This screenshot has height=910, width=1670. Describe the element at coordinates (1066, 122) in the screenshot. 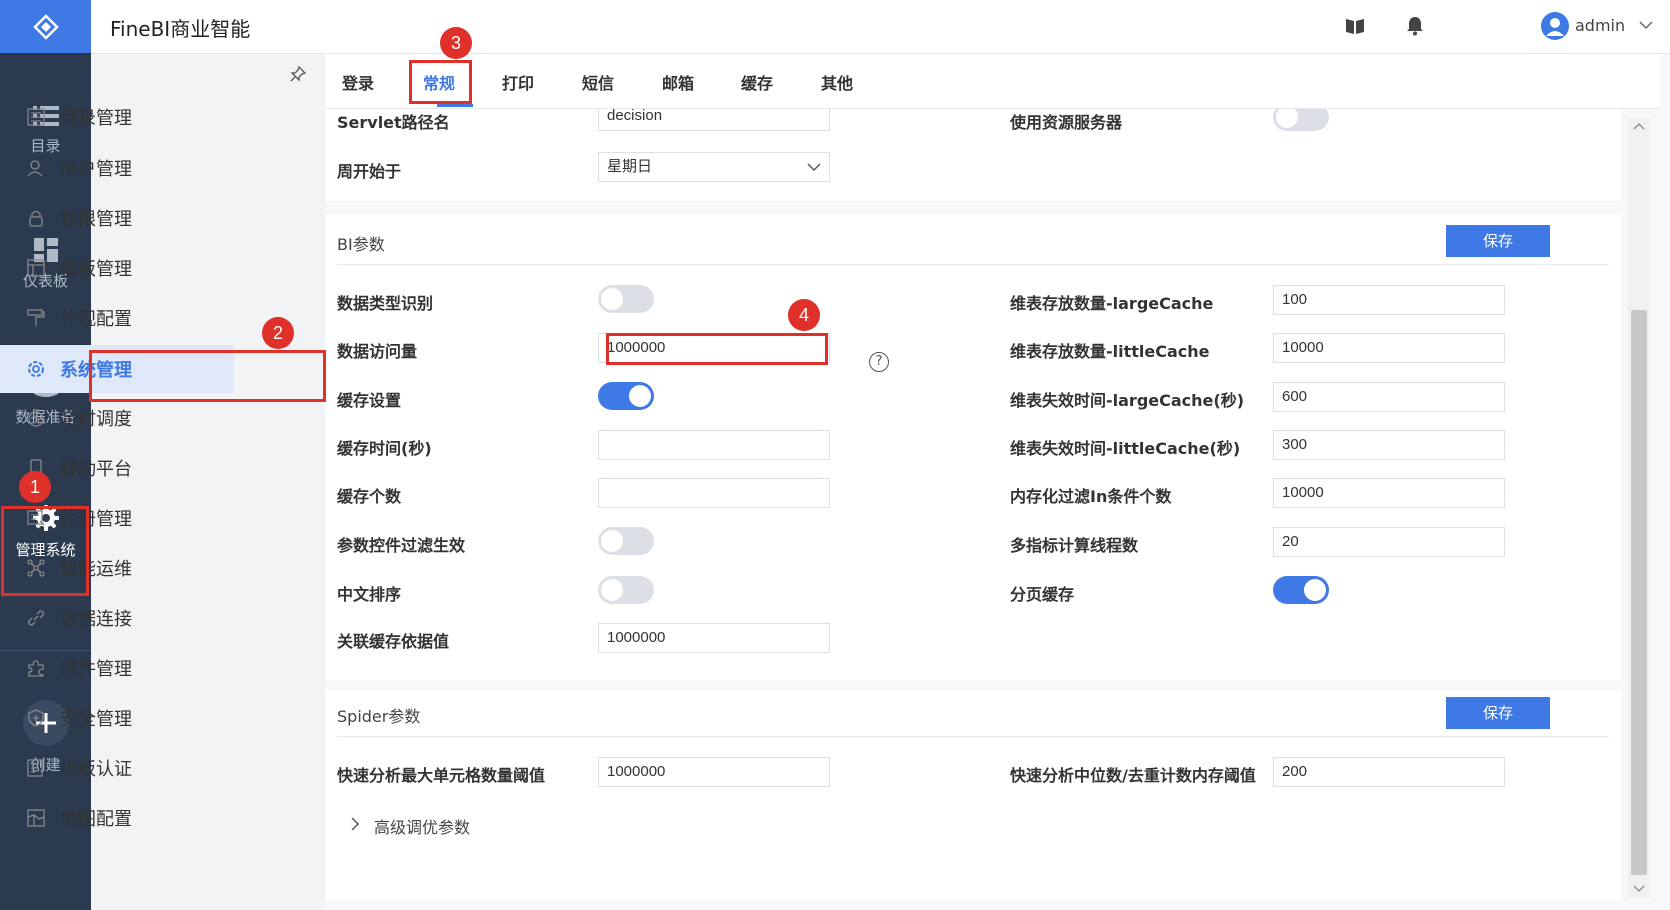

I see `resource-server-label: 使用资源服务器` at that location.